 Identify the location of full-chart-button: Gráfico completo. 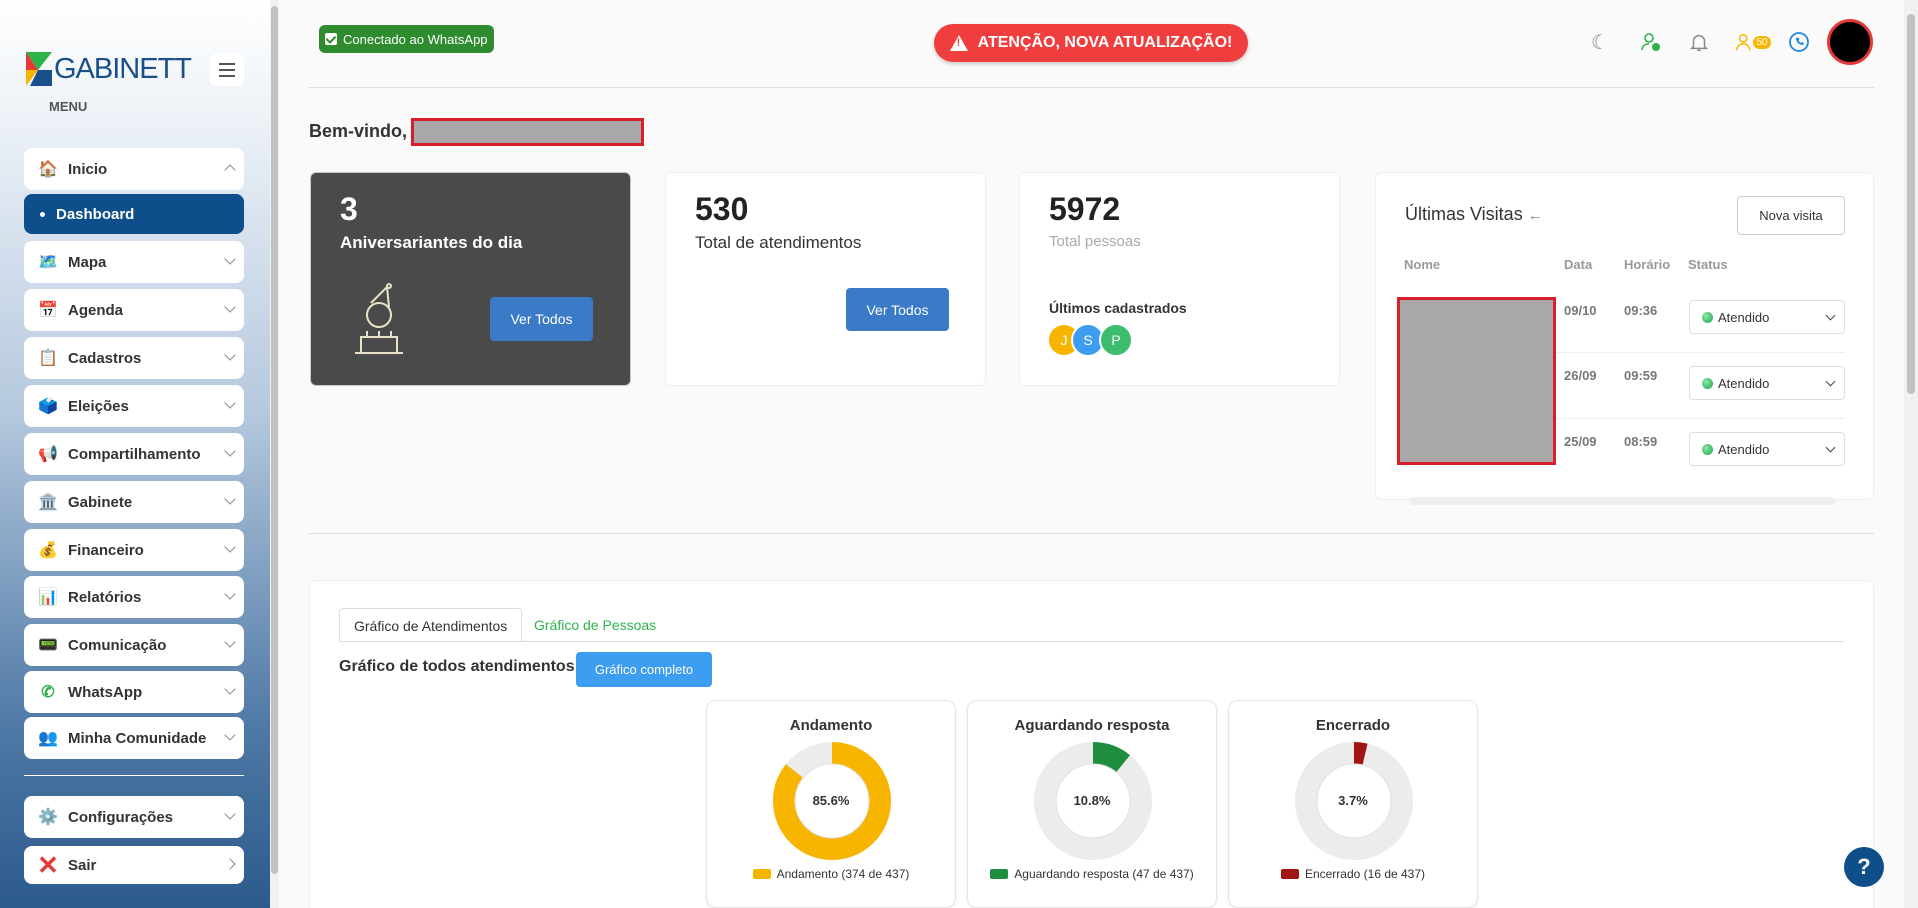
(644, 669).